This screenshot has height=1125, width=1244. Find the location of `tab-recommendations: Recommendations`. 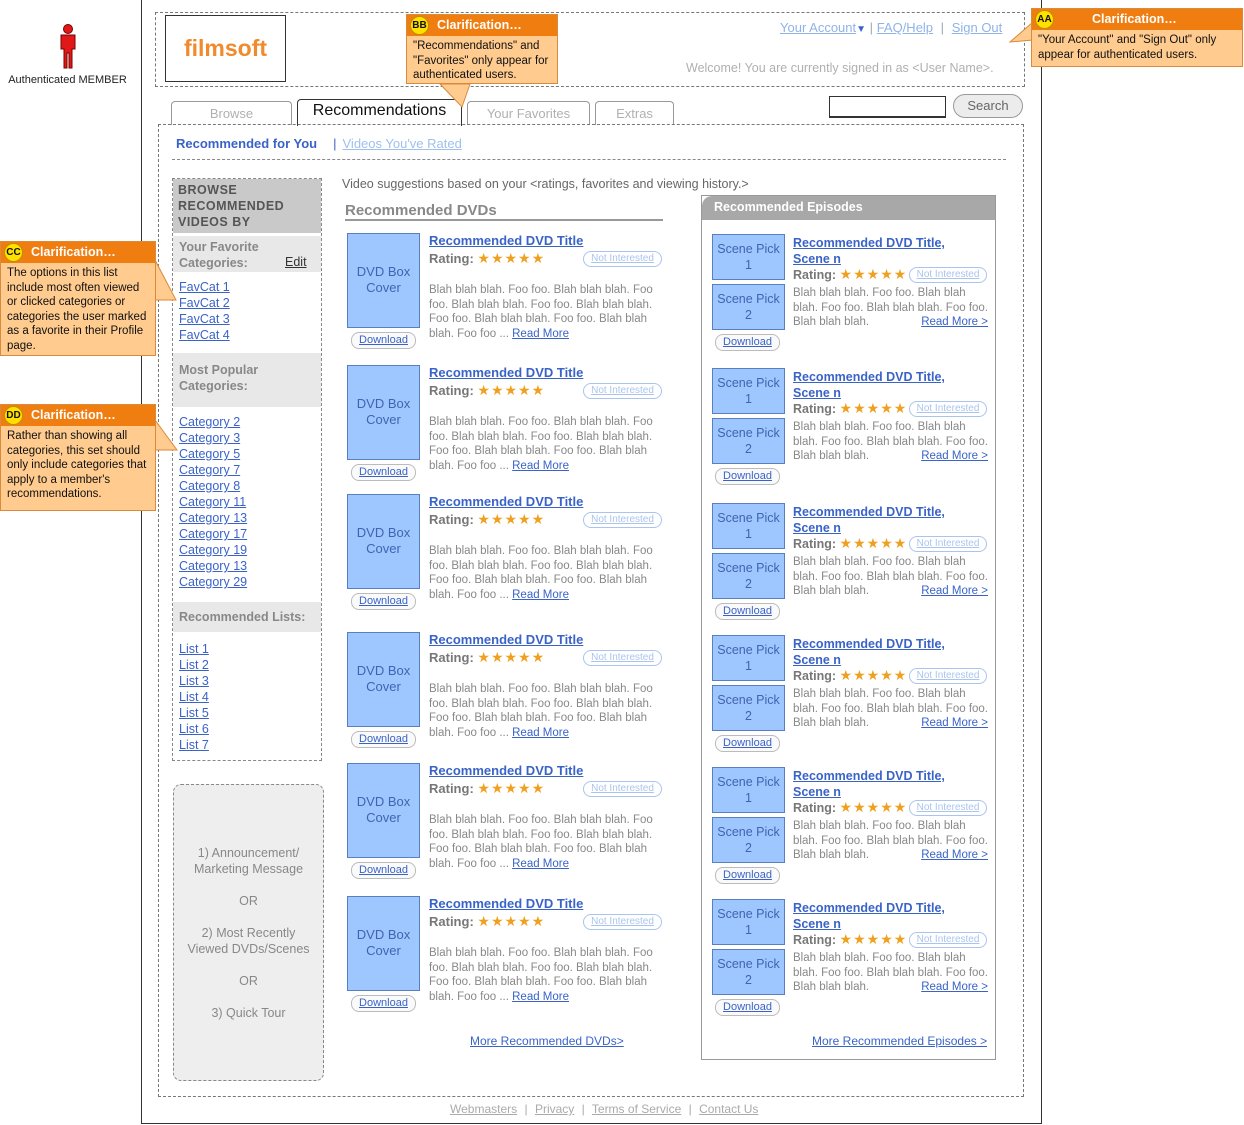

tab-recommendations: Recommendations is located at coordinates (379, 112).